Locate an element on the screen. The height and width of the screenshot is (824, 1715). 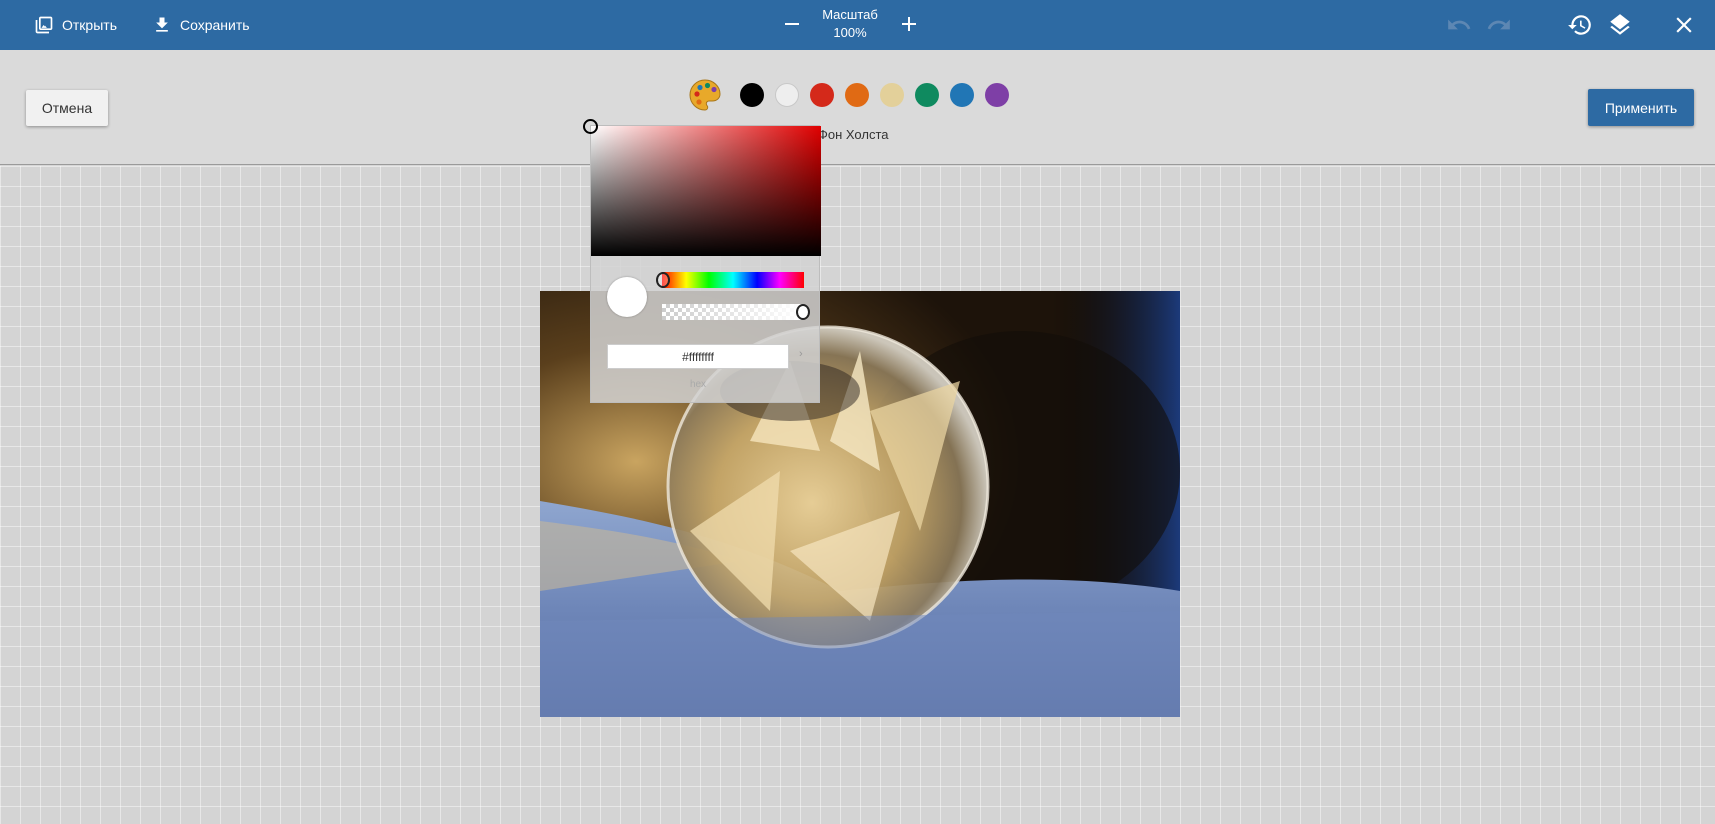
color-preview is located at coordinates (627, 297).